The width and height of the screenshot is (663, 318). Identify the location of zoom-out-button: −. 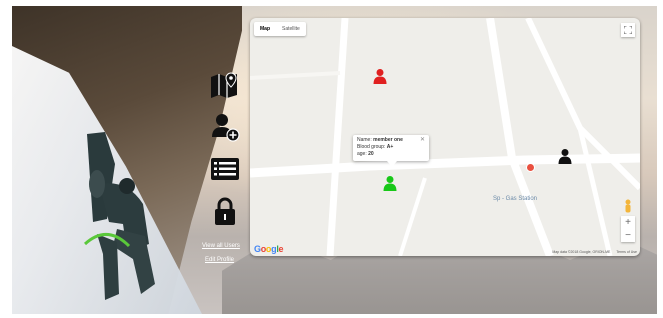
(628, 235).